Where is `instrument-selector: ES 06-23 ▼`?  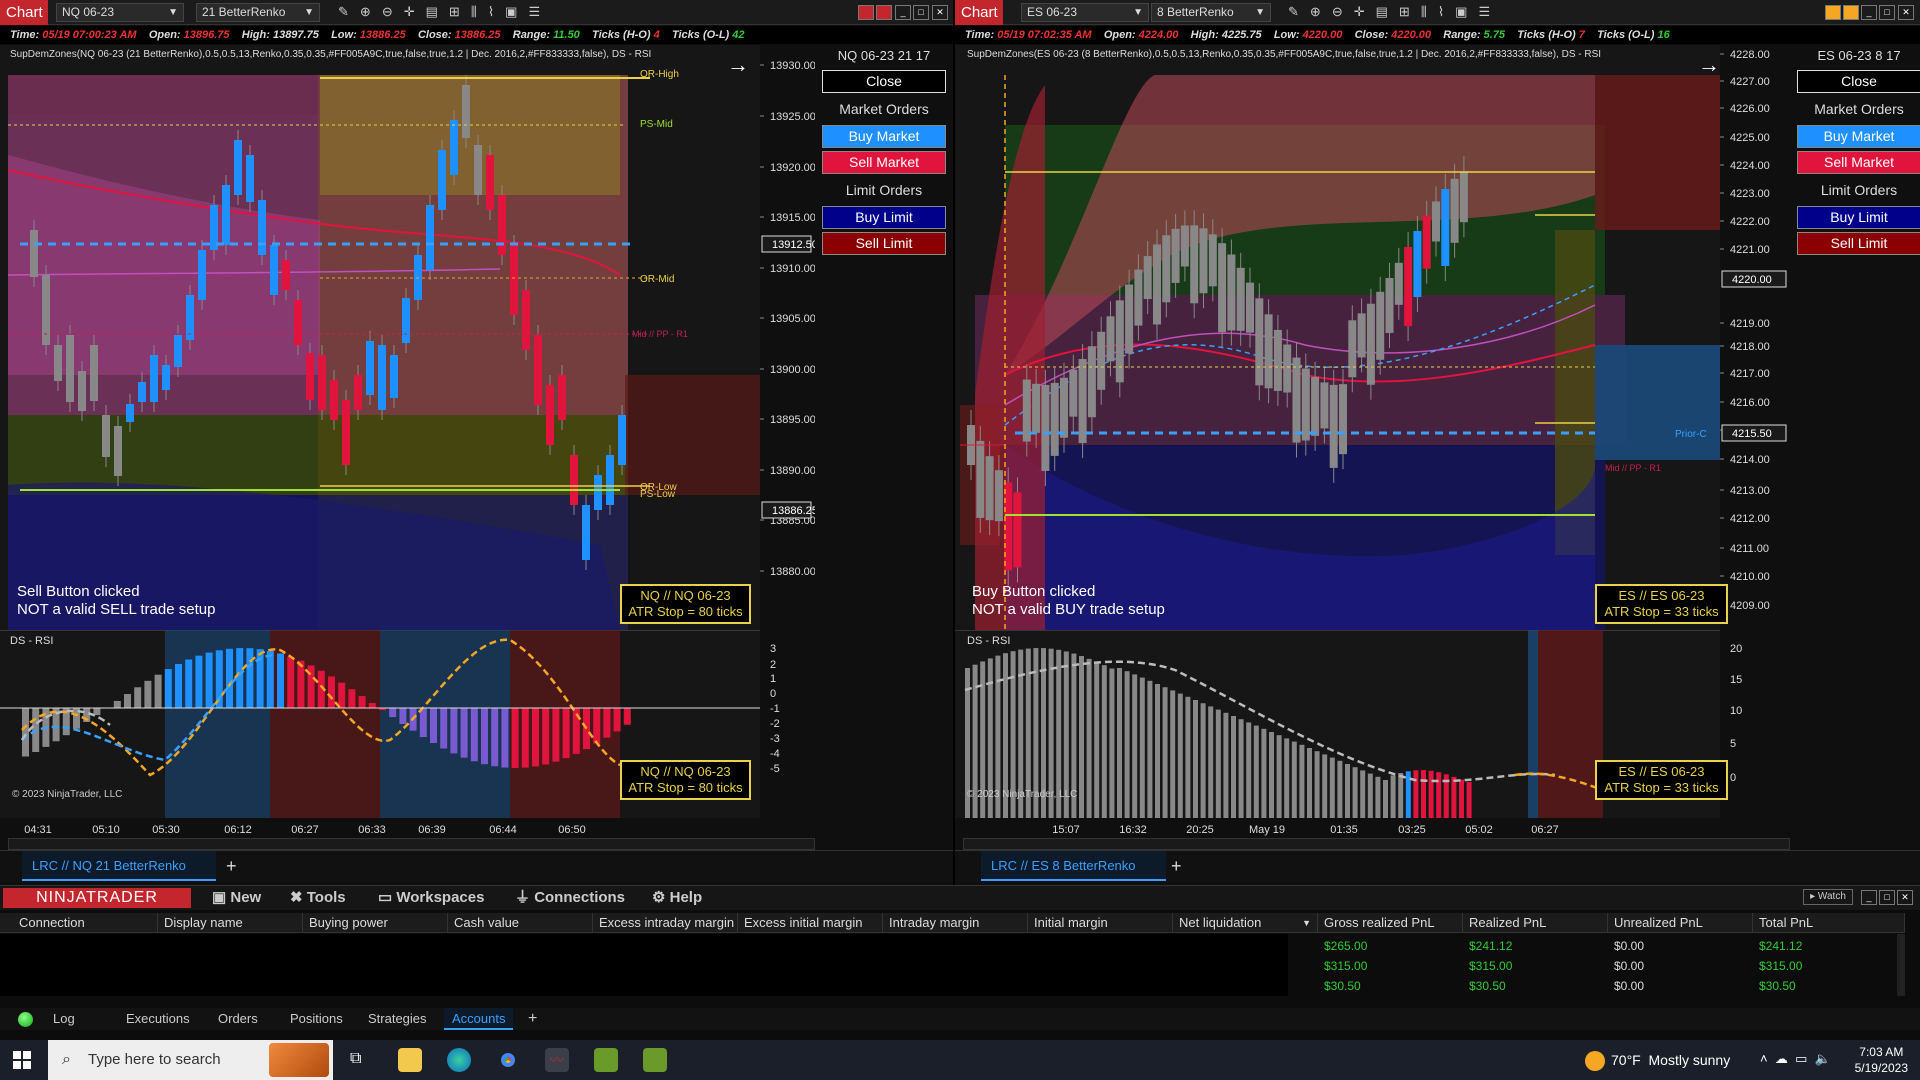
instrument-selector: ES 06-23 ▼ is located at coordinates (1085, 12).